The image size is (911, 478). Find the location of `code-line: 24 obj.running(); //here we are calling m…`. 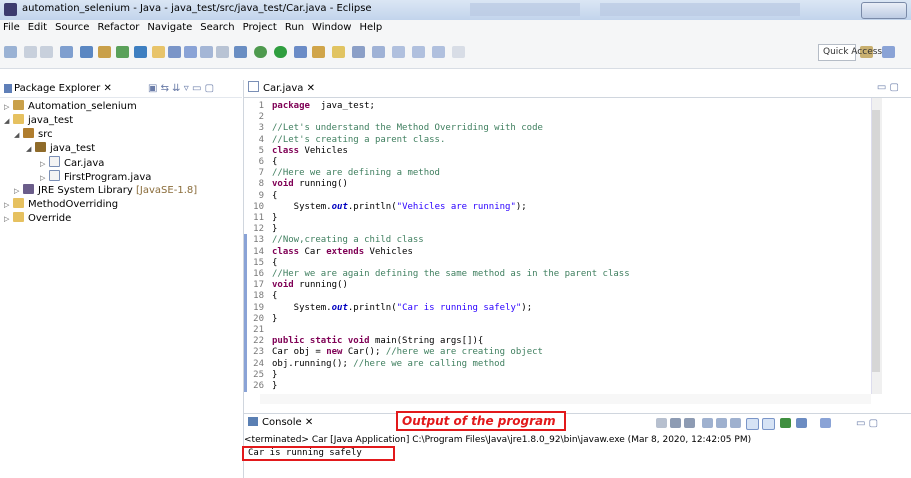

code-line: 24 obj.running(); //here we are calling m… is located at coordinates (374, 363).